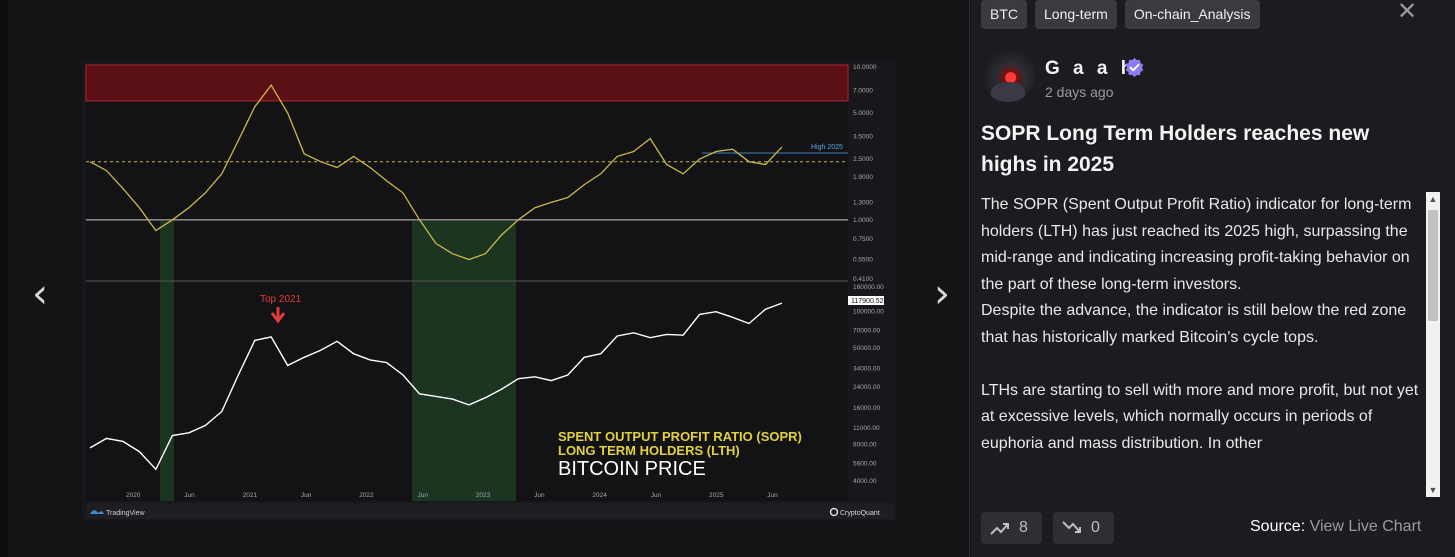 The image size is (1455, 557). Describe the element at coordinates (1095, 527) in the screenshot. I see `downvote-count: 0` at that location.